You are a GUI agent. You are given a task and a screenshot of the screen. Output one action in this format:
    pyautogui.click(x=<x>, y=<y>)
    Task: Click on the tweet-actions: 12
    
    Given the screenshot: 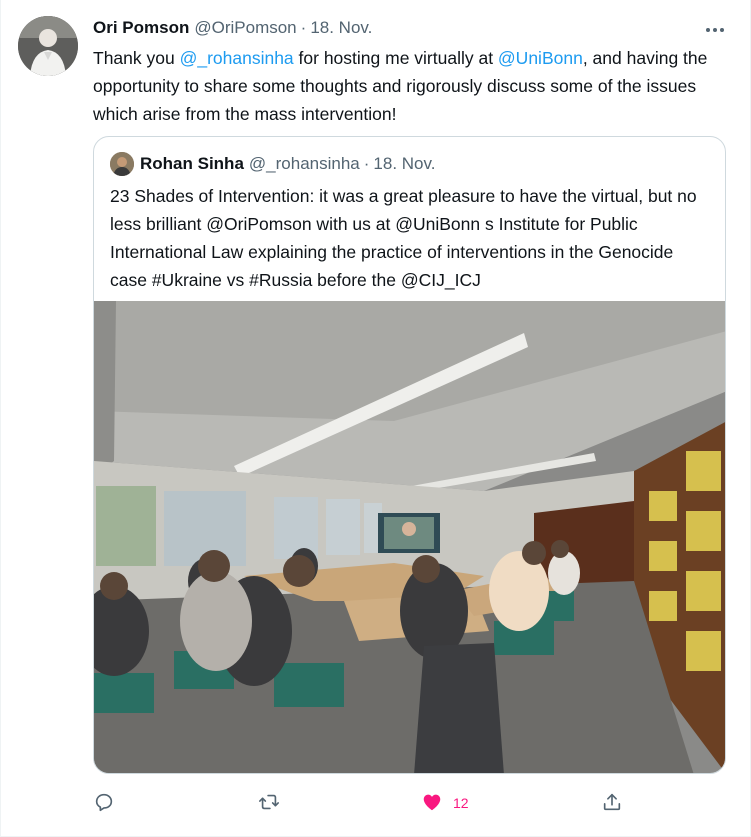 What is the action you would take?
    pyautogui.click(x=363, y=803)
    